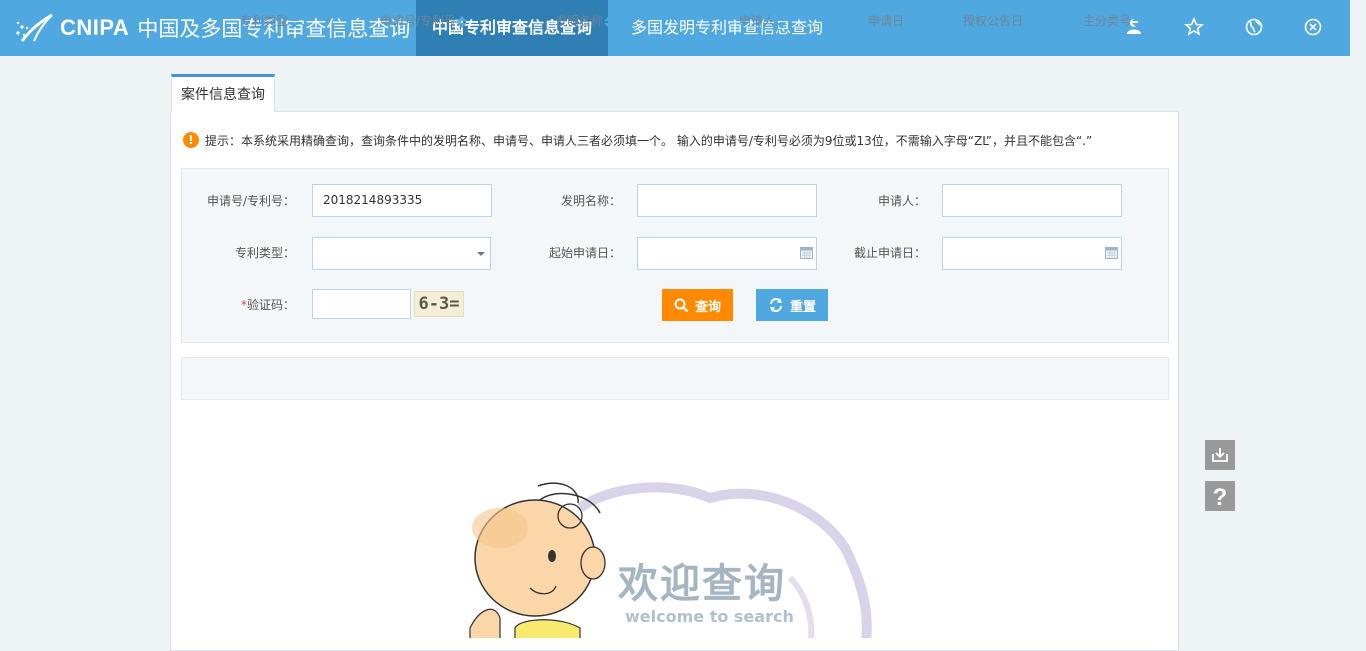  I want to click on start-date-input, so click(727, 253).